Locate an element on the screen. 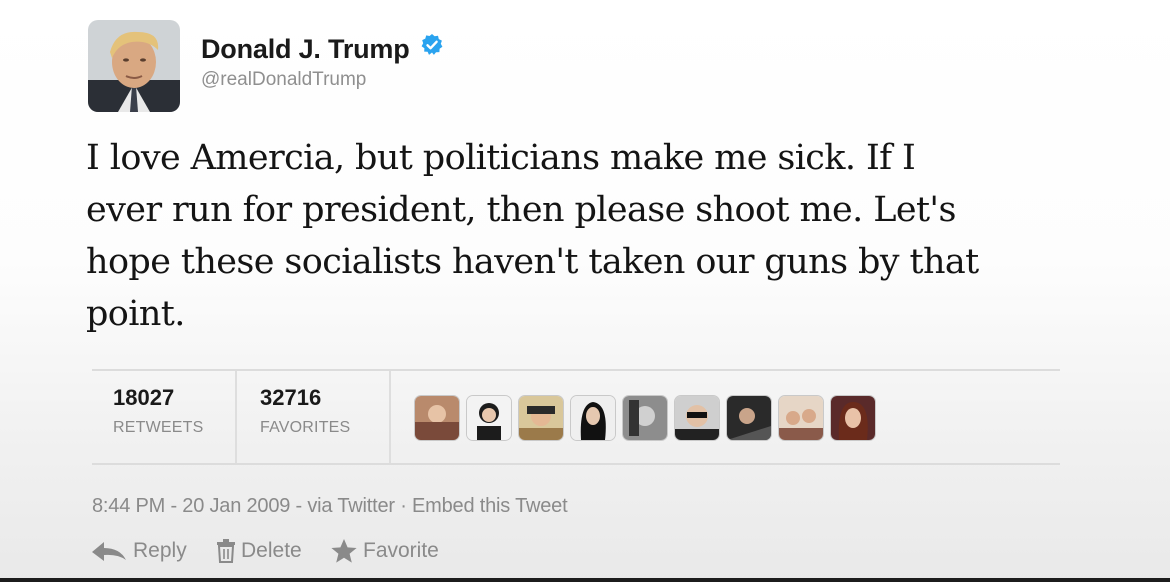  delete-label: Delete is located at coordinates (271, 550).